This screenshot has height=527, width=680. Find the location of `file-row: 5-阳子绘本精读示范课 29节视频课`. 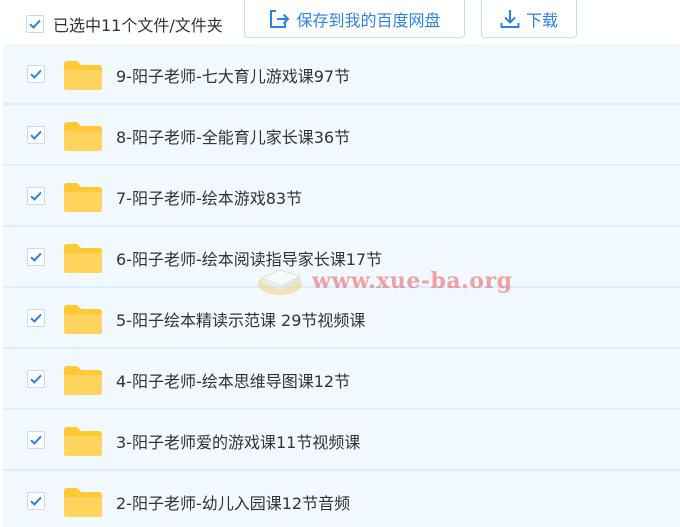

file-row: 5-阳子绘本精读示范课 29节视频课 is located at coordinates (341, 318).